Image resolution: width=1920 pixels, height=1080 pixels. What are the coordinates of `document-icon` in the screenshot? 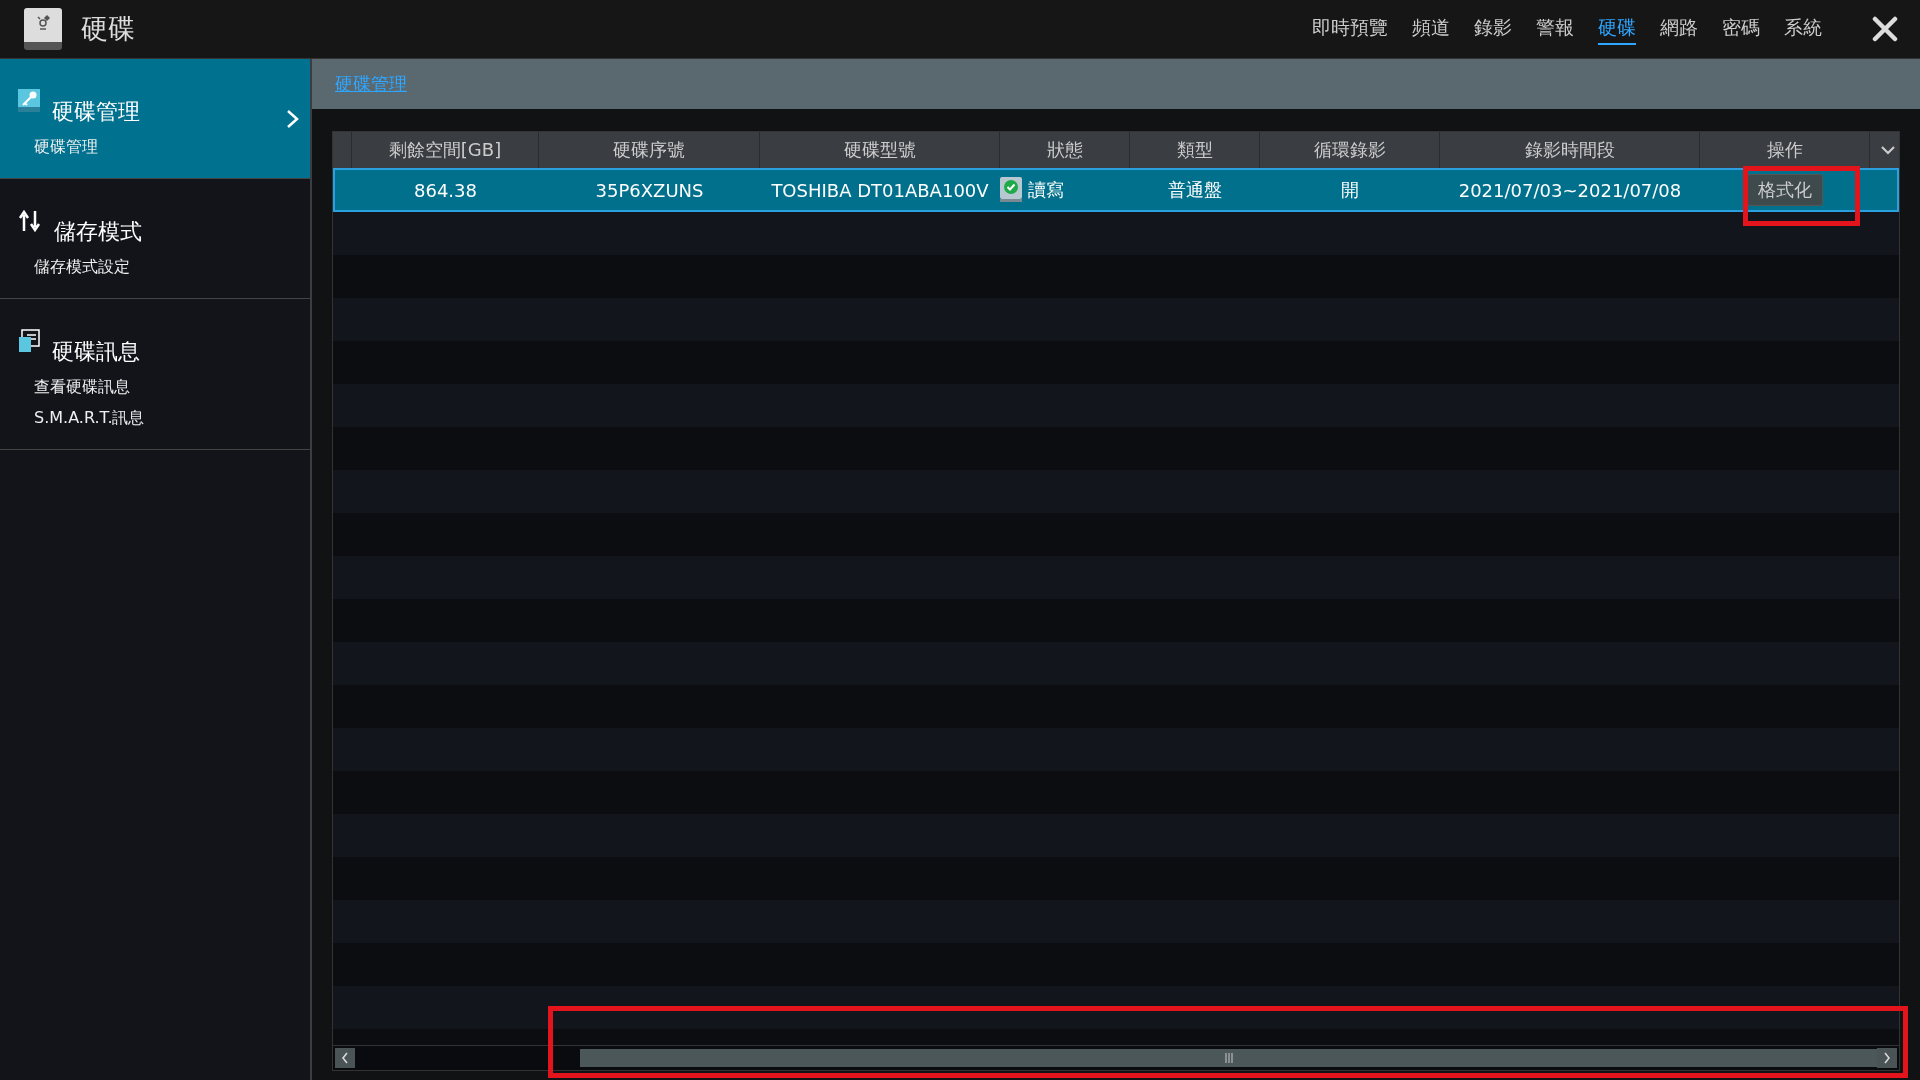 It's located at (29, 341).